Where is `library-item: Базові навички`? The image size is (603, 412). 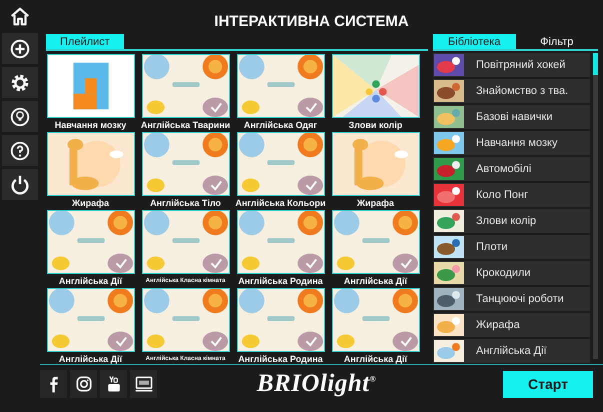 library-item: Базові навички is located at coordinates (511, 117).